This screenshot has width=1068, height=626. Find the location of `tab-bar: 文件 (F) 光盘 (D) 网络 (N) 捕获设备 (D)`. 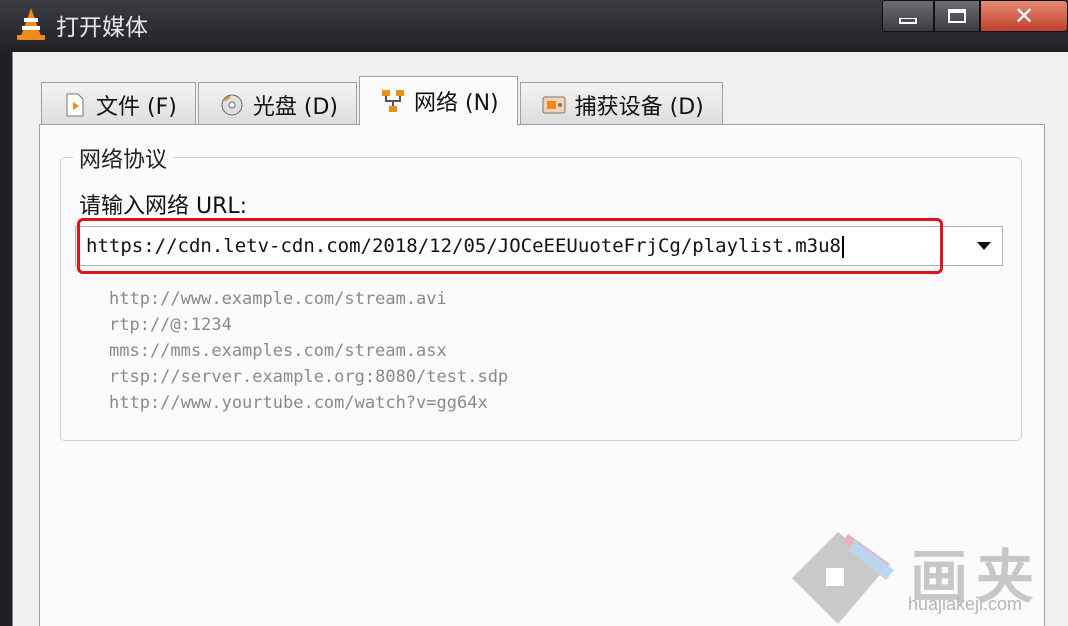

tab-bar: 文件 (F) 光盘 (D) 网络 (N) 捕获设备 (D) is located at coordinates (383, 101).